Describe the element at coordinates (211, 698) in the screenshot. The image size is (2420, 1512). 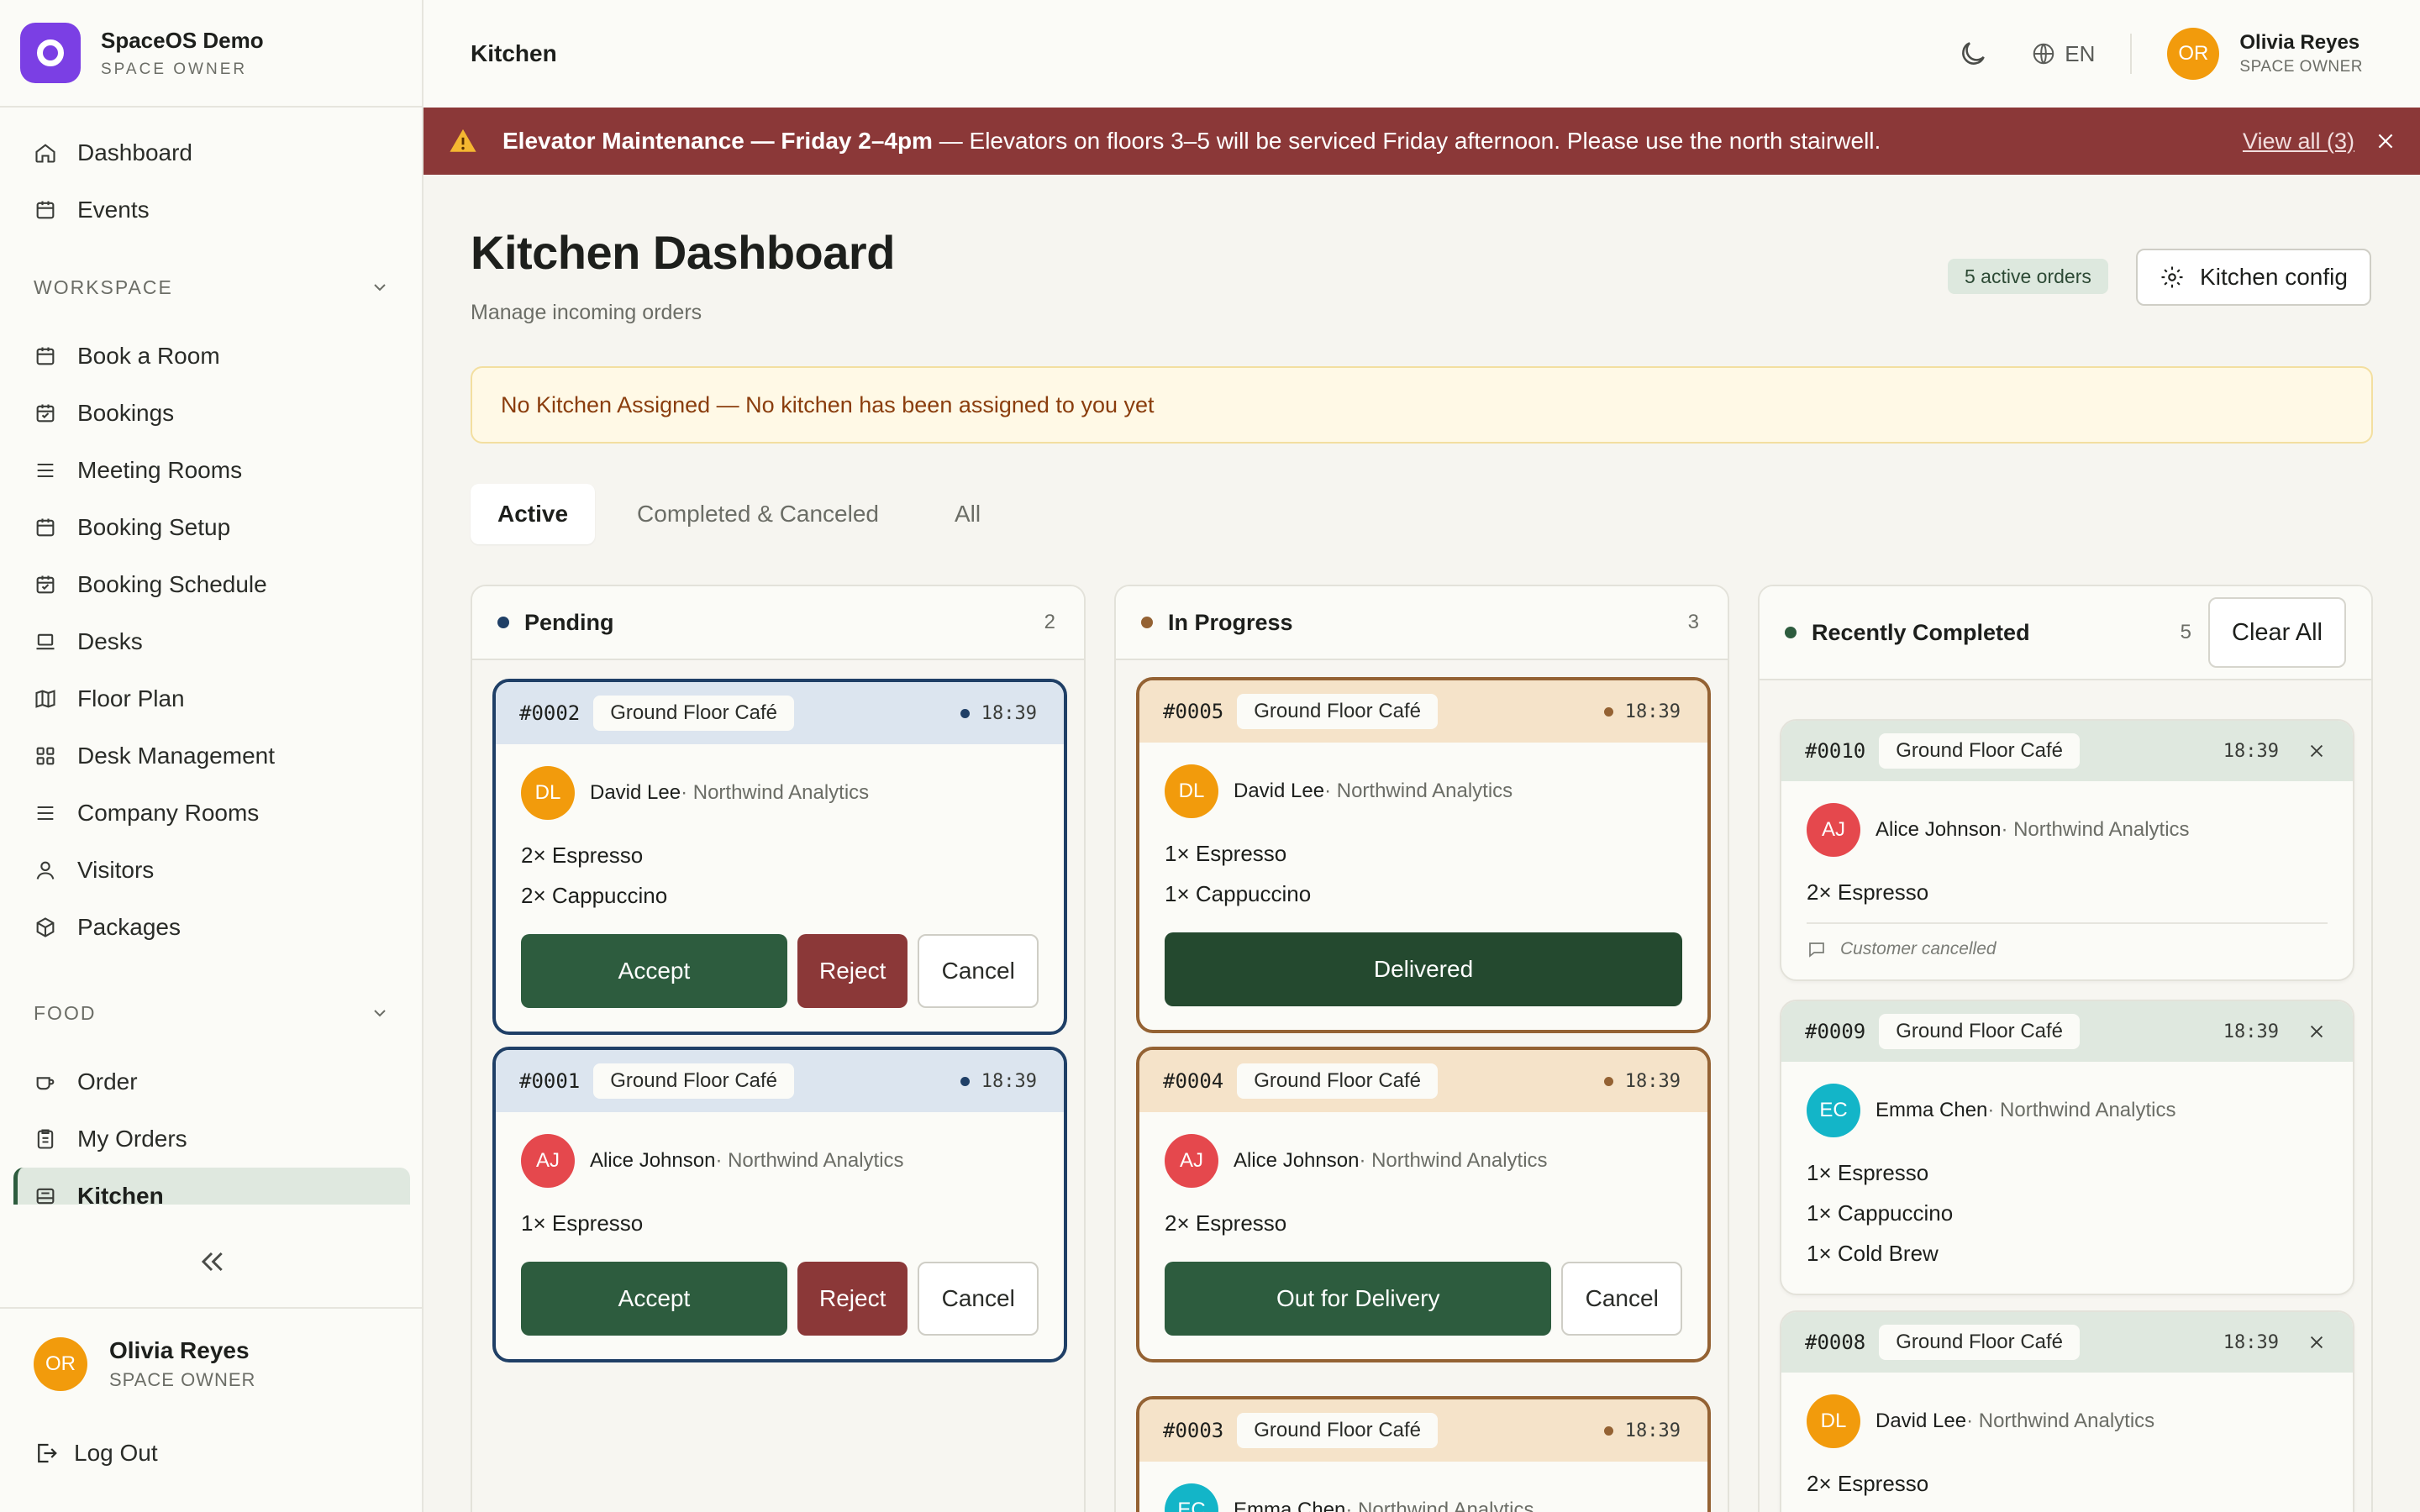
I see `sidebar-item-floor-plan: Floor Plan` at that location.